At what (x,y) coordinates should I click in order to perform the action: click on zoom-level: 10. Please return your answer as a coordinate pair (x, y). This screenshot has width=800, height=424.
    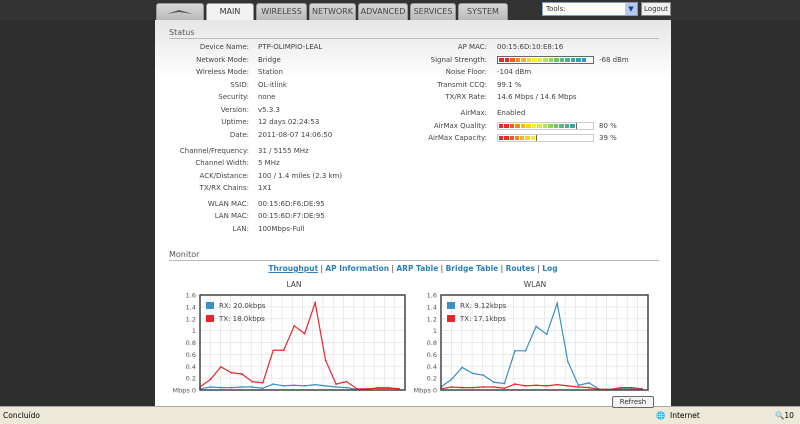
    Looking at the image, I should click on (789, 415).